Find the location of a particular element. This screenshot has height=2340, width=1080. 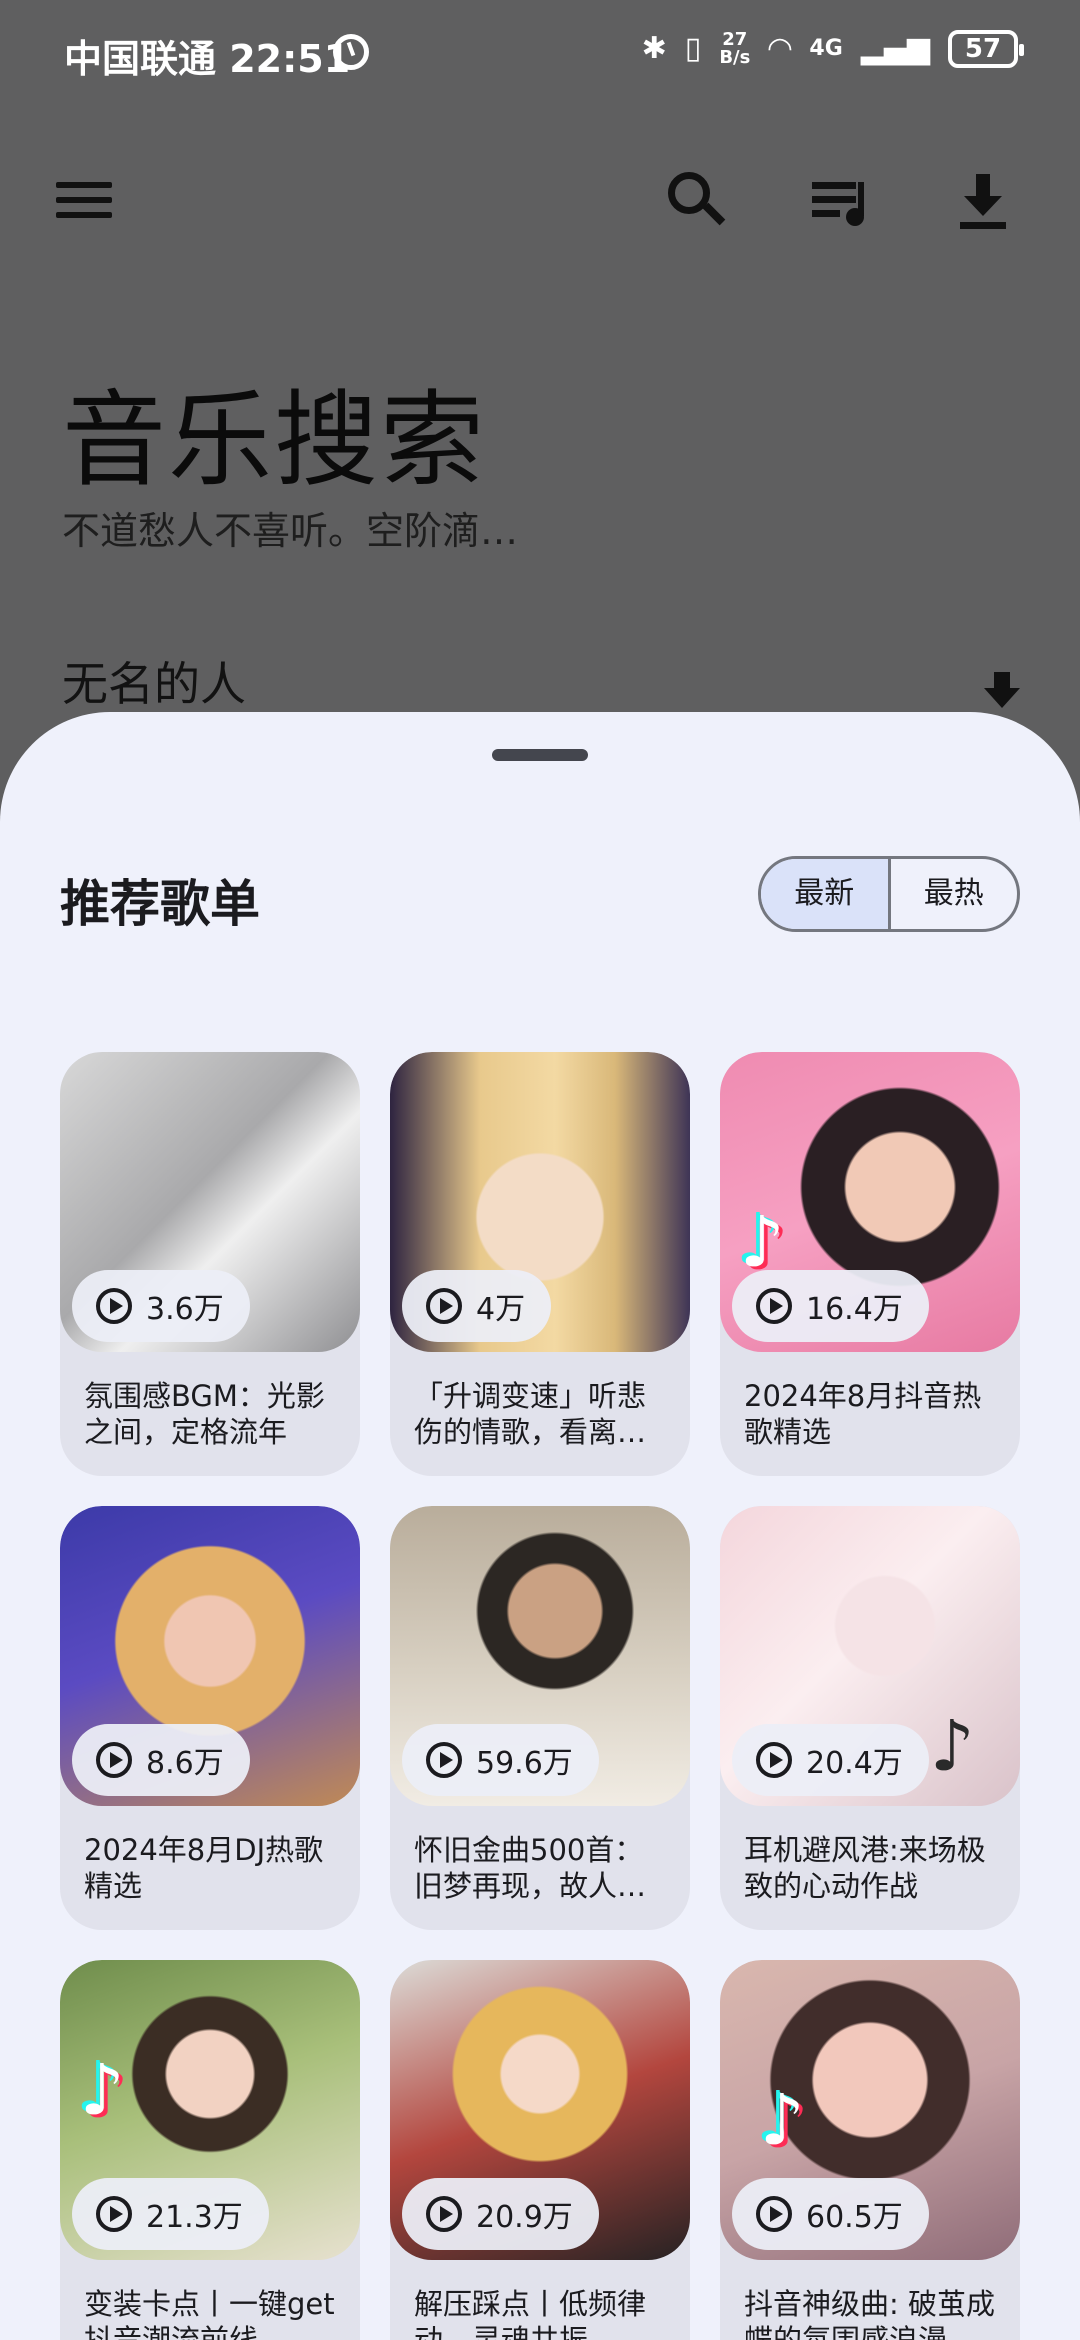

menu-icon is located at coordinates (84, 200).